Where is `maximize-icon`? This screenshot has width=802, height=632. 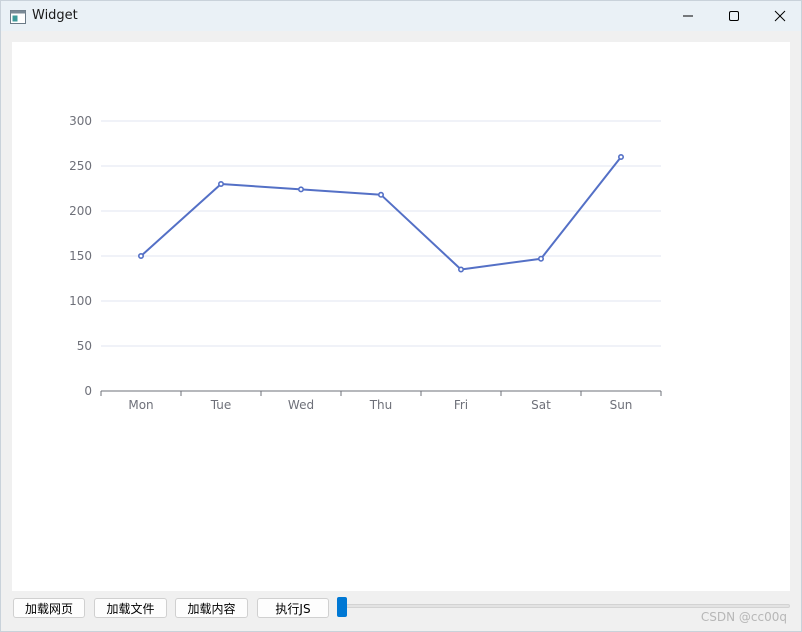
maximize-icon is located at coordinates (734, 16).